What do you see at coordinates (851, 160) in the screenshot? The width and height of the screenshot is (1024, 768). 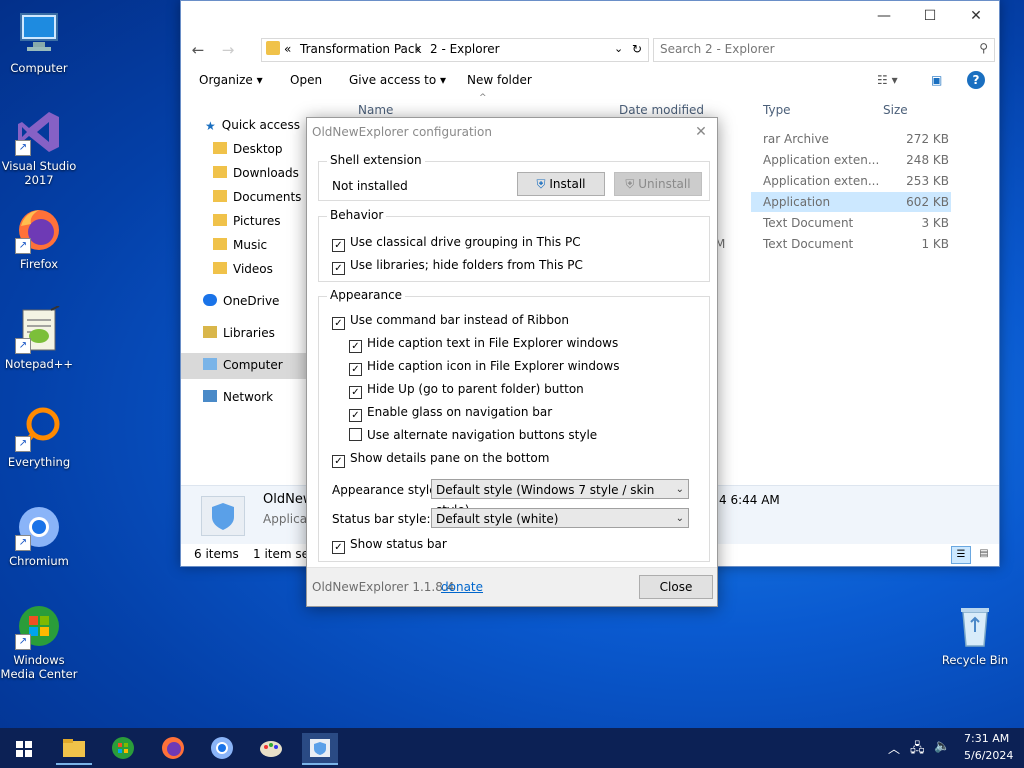 I see `table-row: Application exten... 248 KB` at bounding box center [851, 160].